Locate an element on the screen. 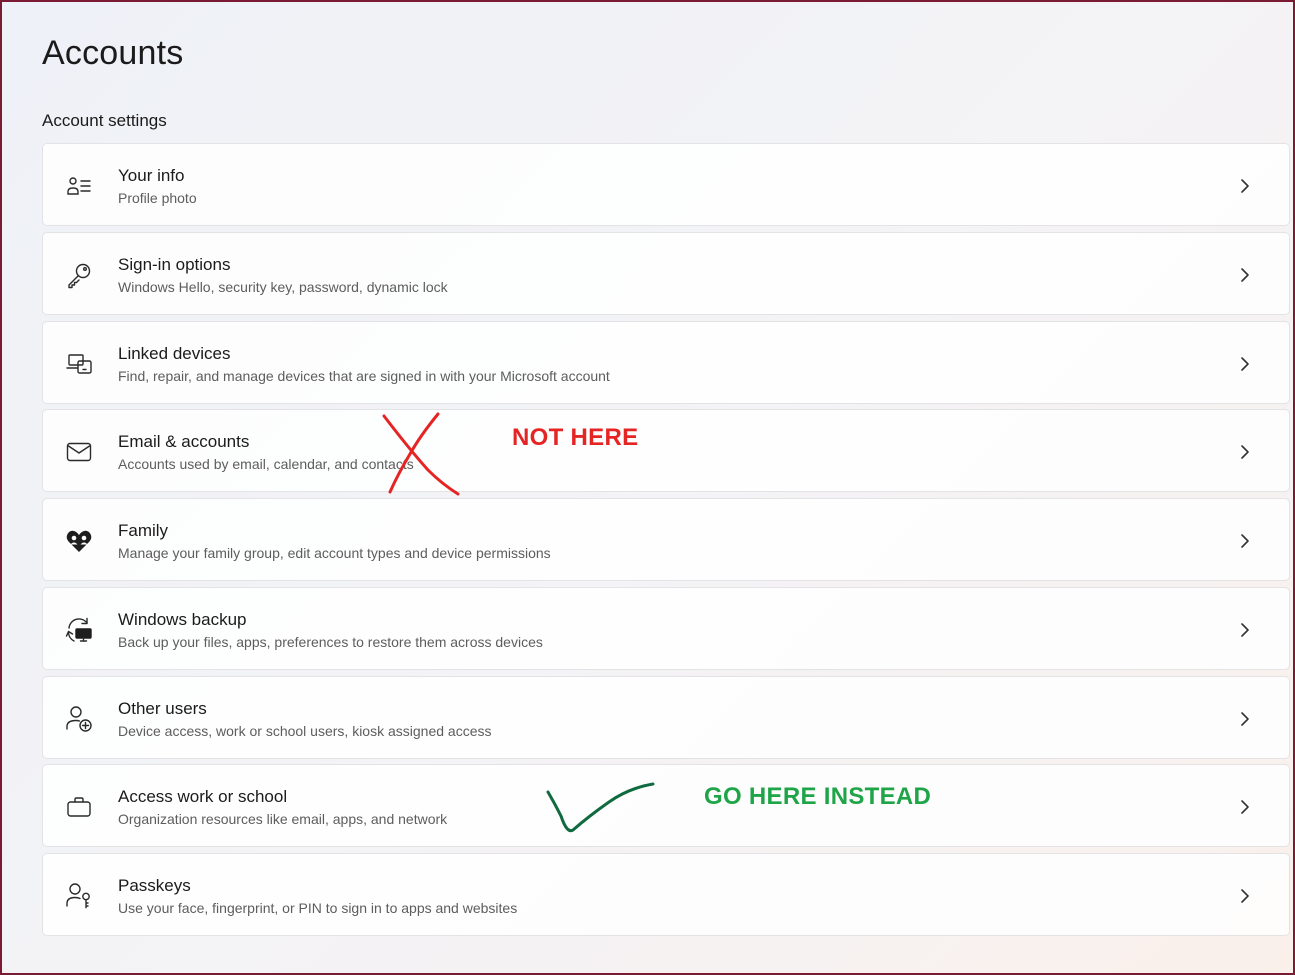 Image resolution: width=1295 pixels, height=975 pixels. item-label: Access work or school is located at coordinates (203, 796).